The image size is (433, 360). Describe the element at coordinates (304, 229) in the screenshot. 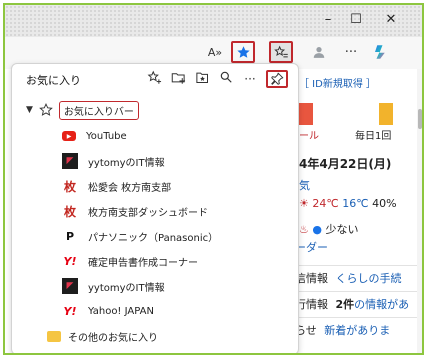

I see `pollen-icon: ♨` at that location.